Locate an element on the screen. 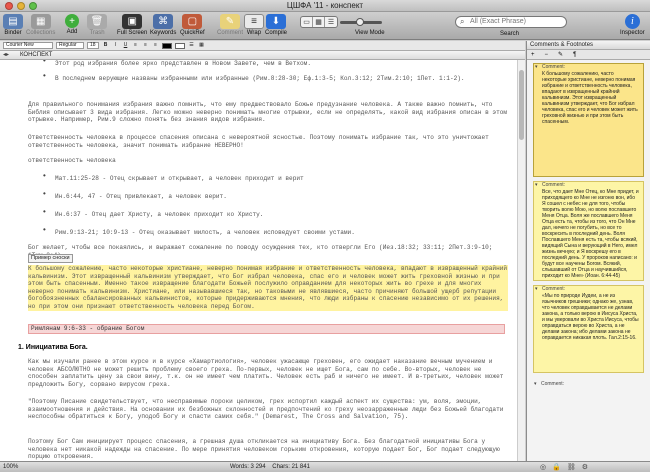 The width and height of the screenshot is (650, 472). outline-view-icon: ☰ is located at coordinates (331, 22).